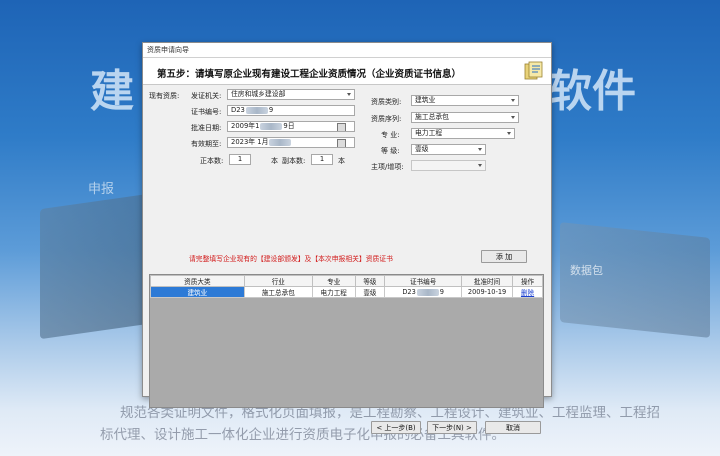  I want to click on prev-button: < 上一步(B), so click(396, 427).